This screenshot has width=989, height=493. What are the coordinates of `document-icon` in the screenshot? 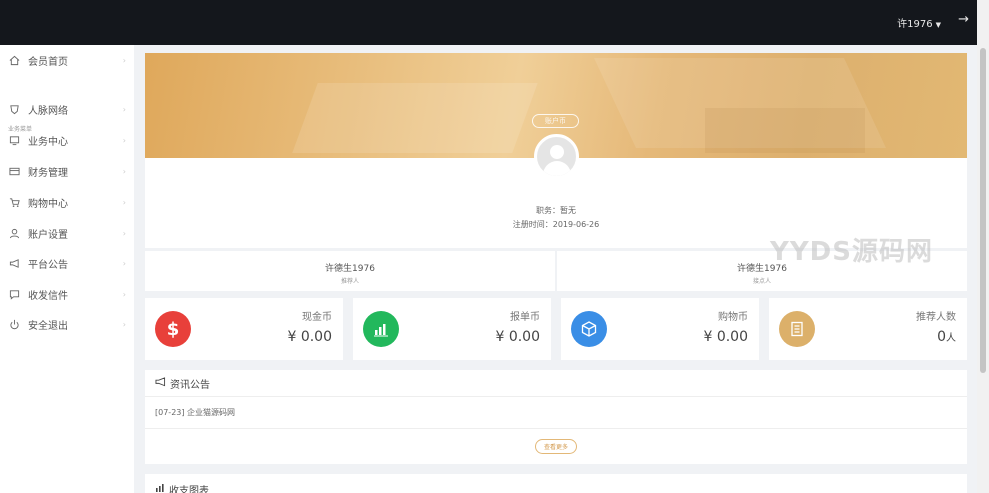 It's located at (797, 329).